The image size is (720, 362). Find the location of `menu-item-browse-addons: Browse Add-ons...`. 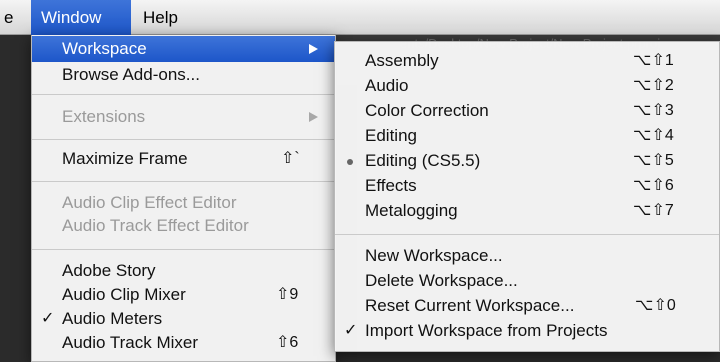

menu-item-browse-addons: Browse Add-ons... is located at coordinates (183, 75).